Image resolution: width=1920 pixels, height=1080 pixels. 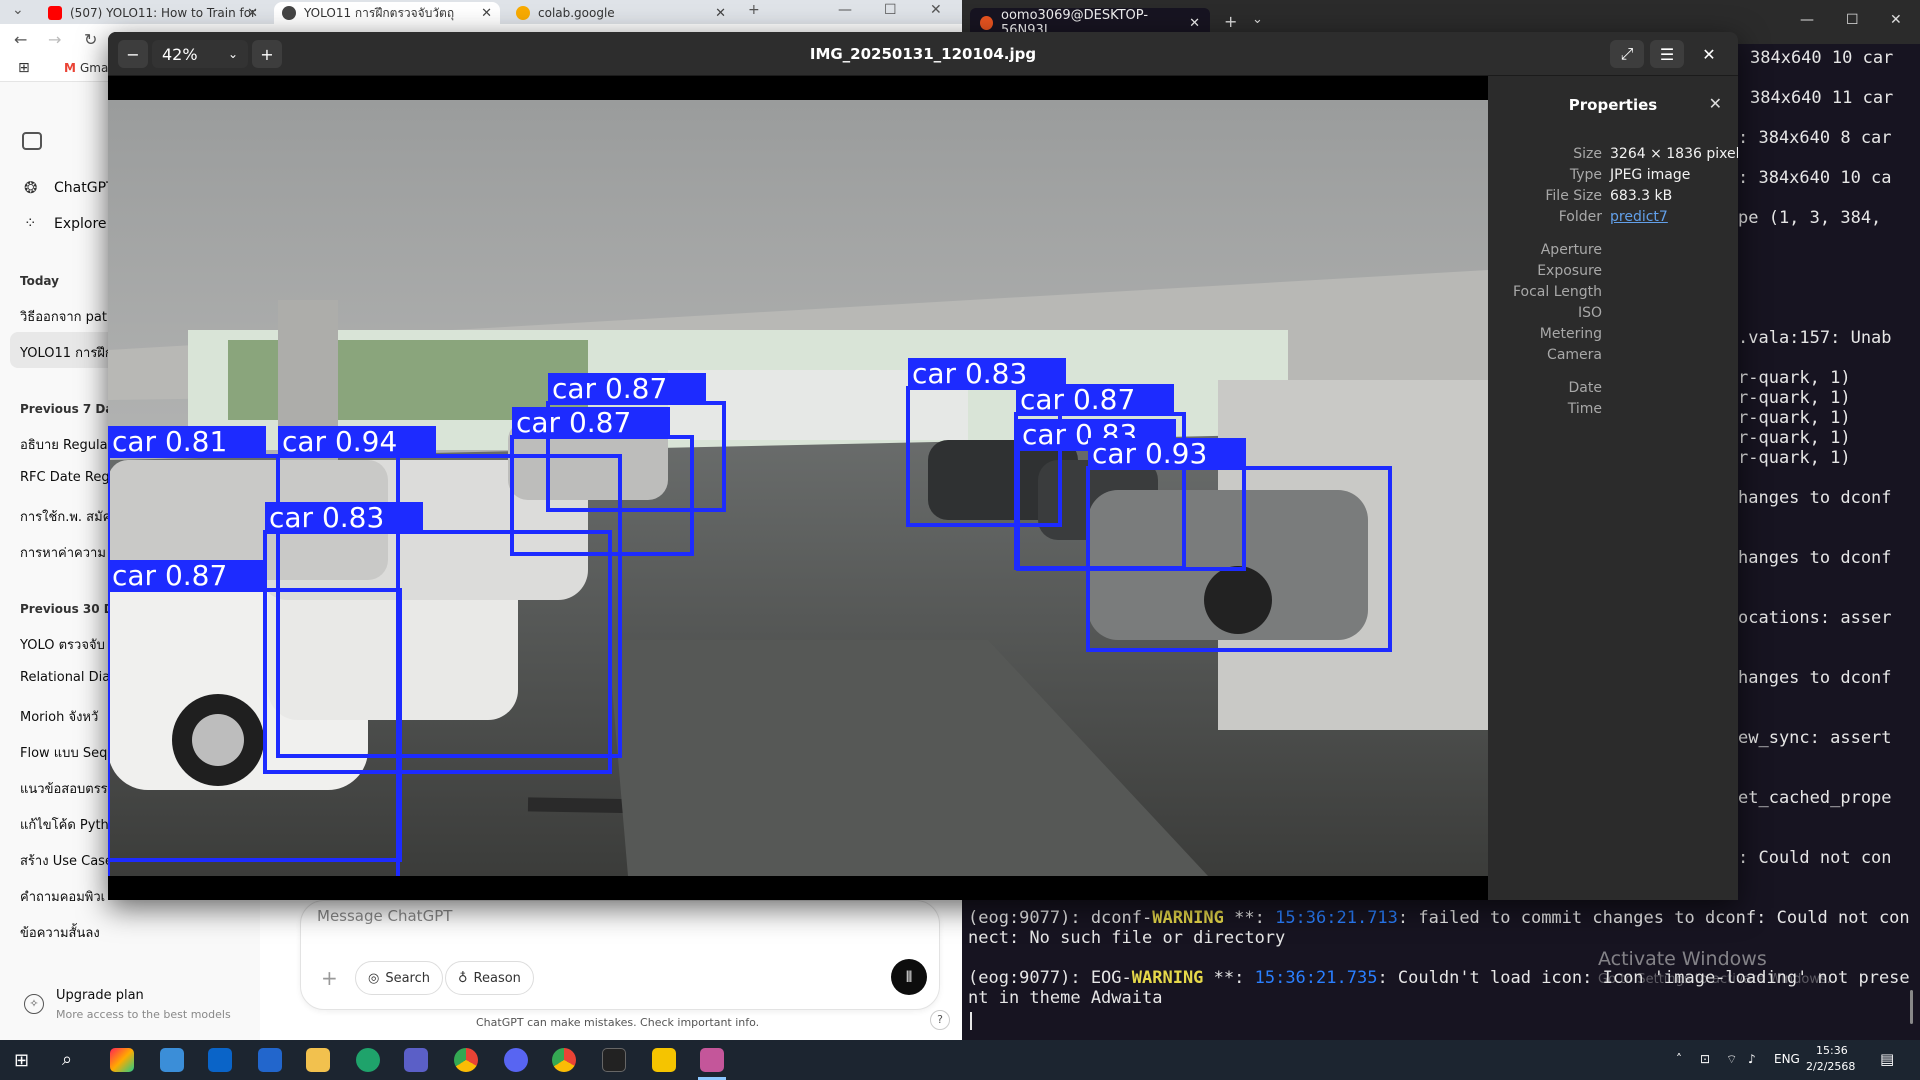 I want to click on tab-youtube: (507) YOLO11: How to Train for ✕, so click(x=153, y=13).